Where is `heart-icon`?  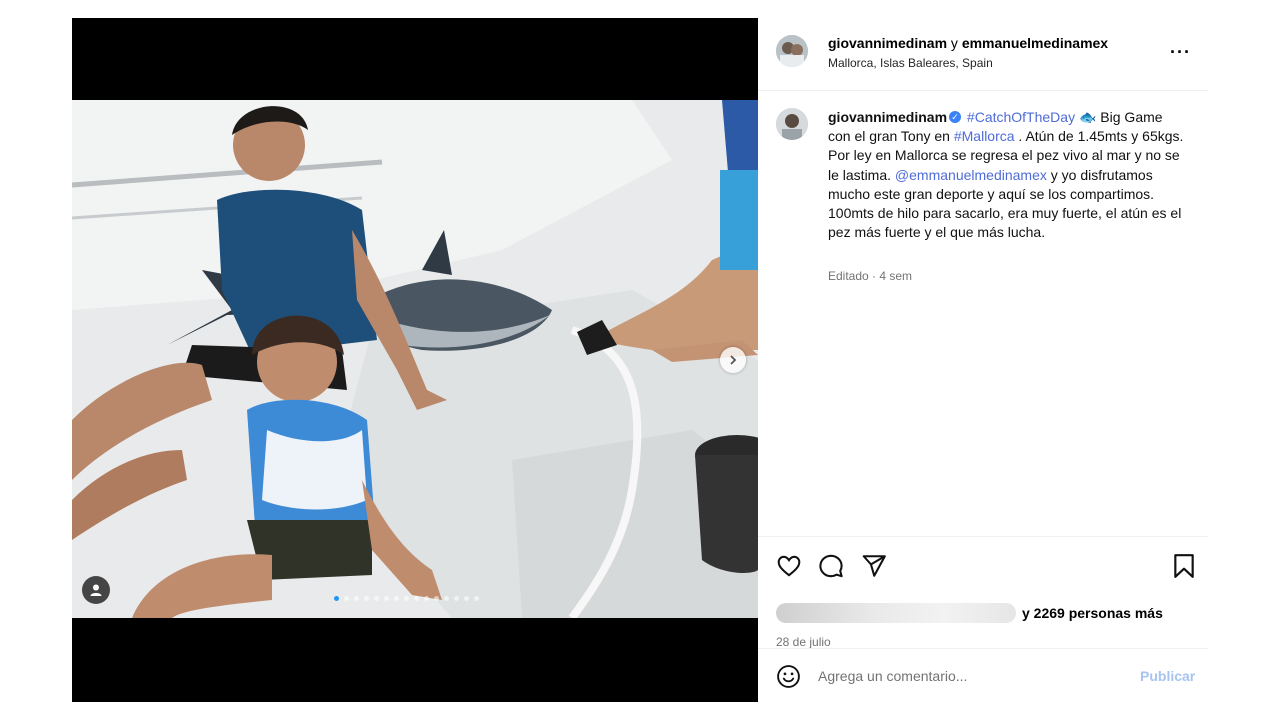
heart-icon is located at coordinates (789, 566).